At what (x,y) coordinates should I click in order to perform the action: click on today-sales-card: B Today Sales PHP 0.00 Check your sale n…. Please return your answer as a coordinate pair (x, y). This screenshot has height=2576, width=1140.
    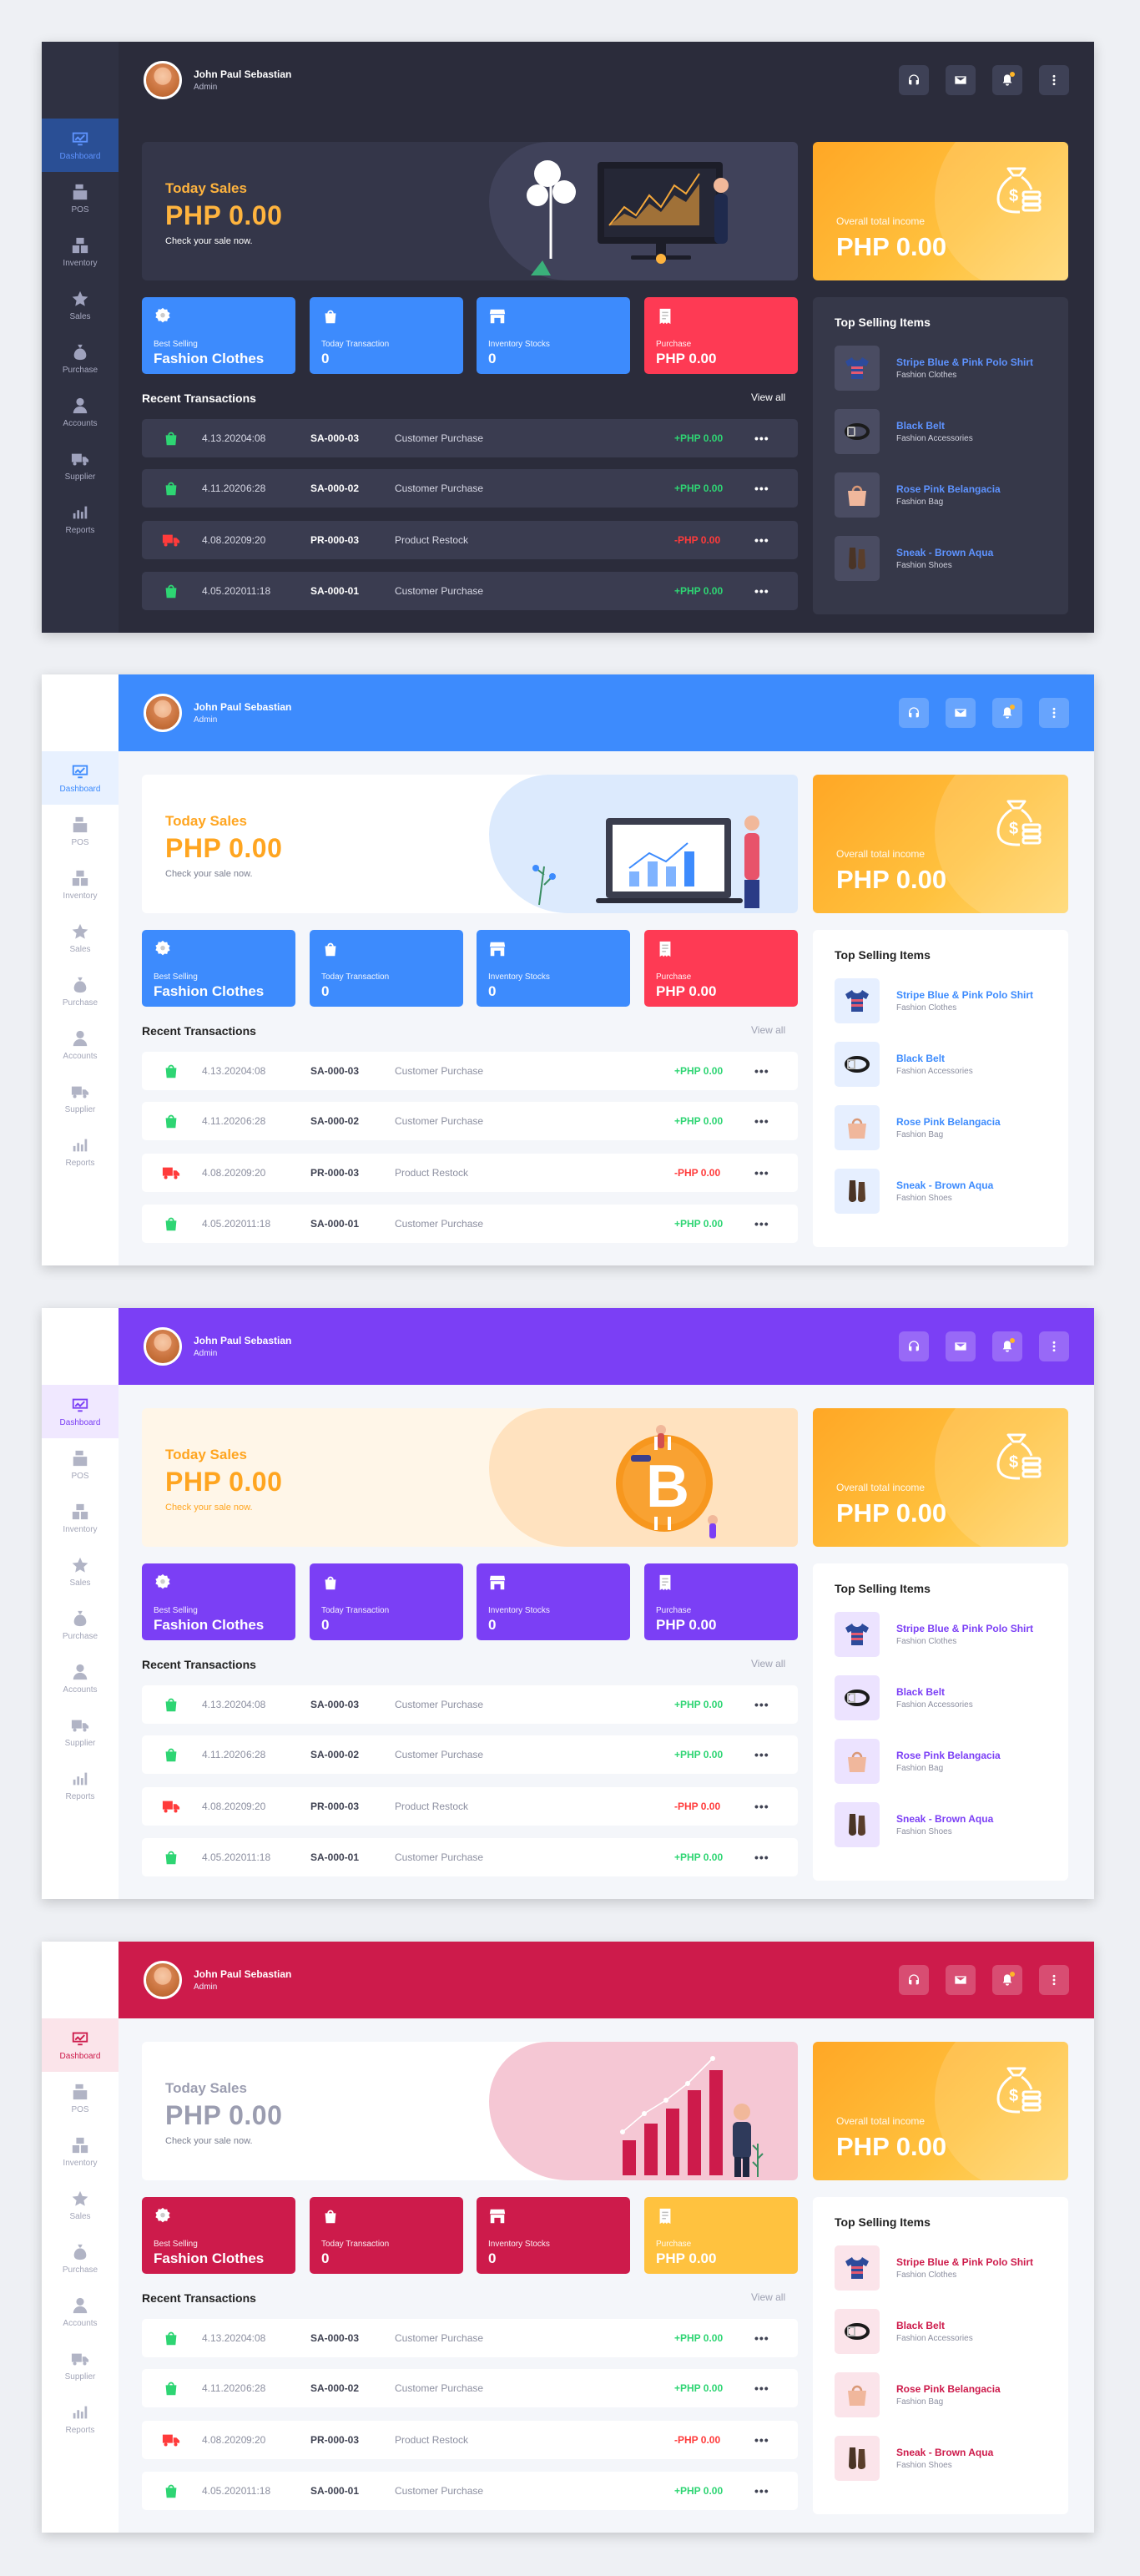
    Looking at the image, I should click on (470, 1477).